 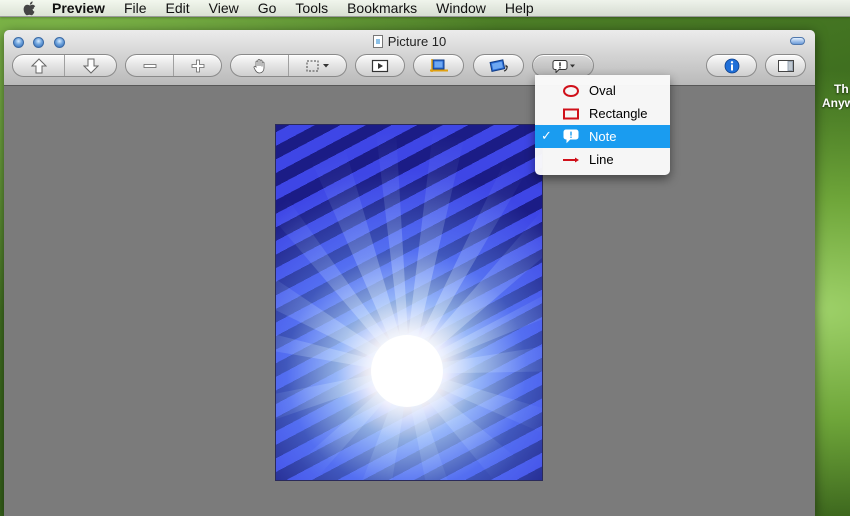 I want to click on window-title: Picture 10, so click(x=409, y=41).